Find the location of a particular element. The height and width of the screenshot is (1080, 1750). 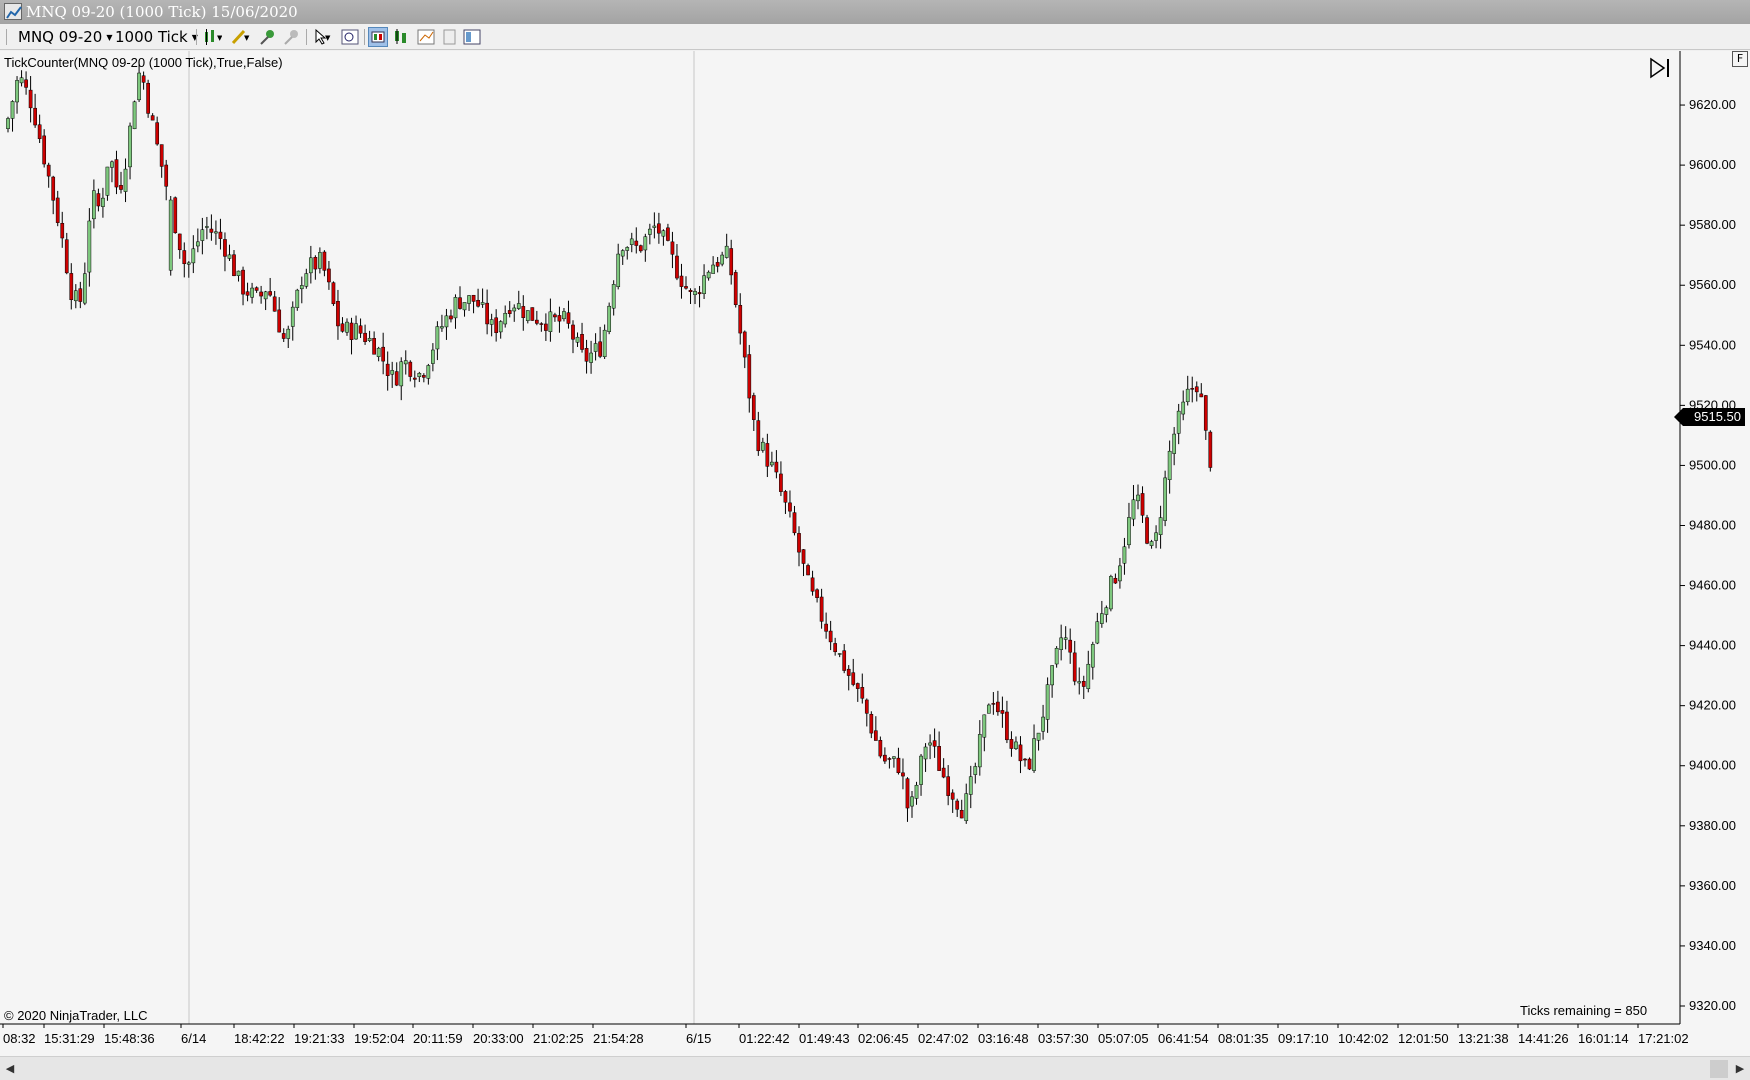

chevron-down-icon: ▼ is located at coordinates (109, 37).